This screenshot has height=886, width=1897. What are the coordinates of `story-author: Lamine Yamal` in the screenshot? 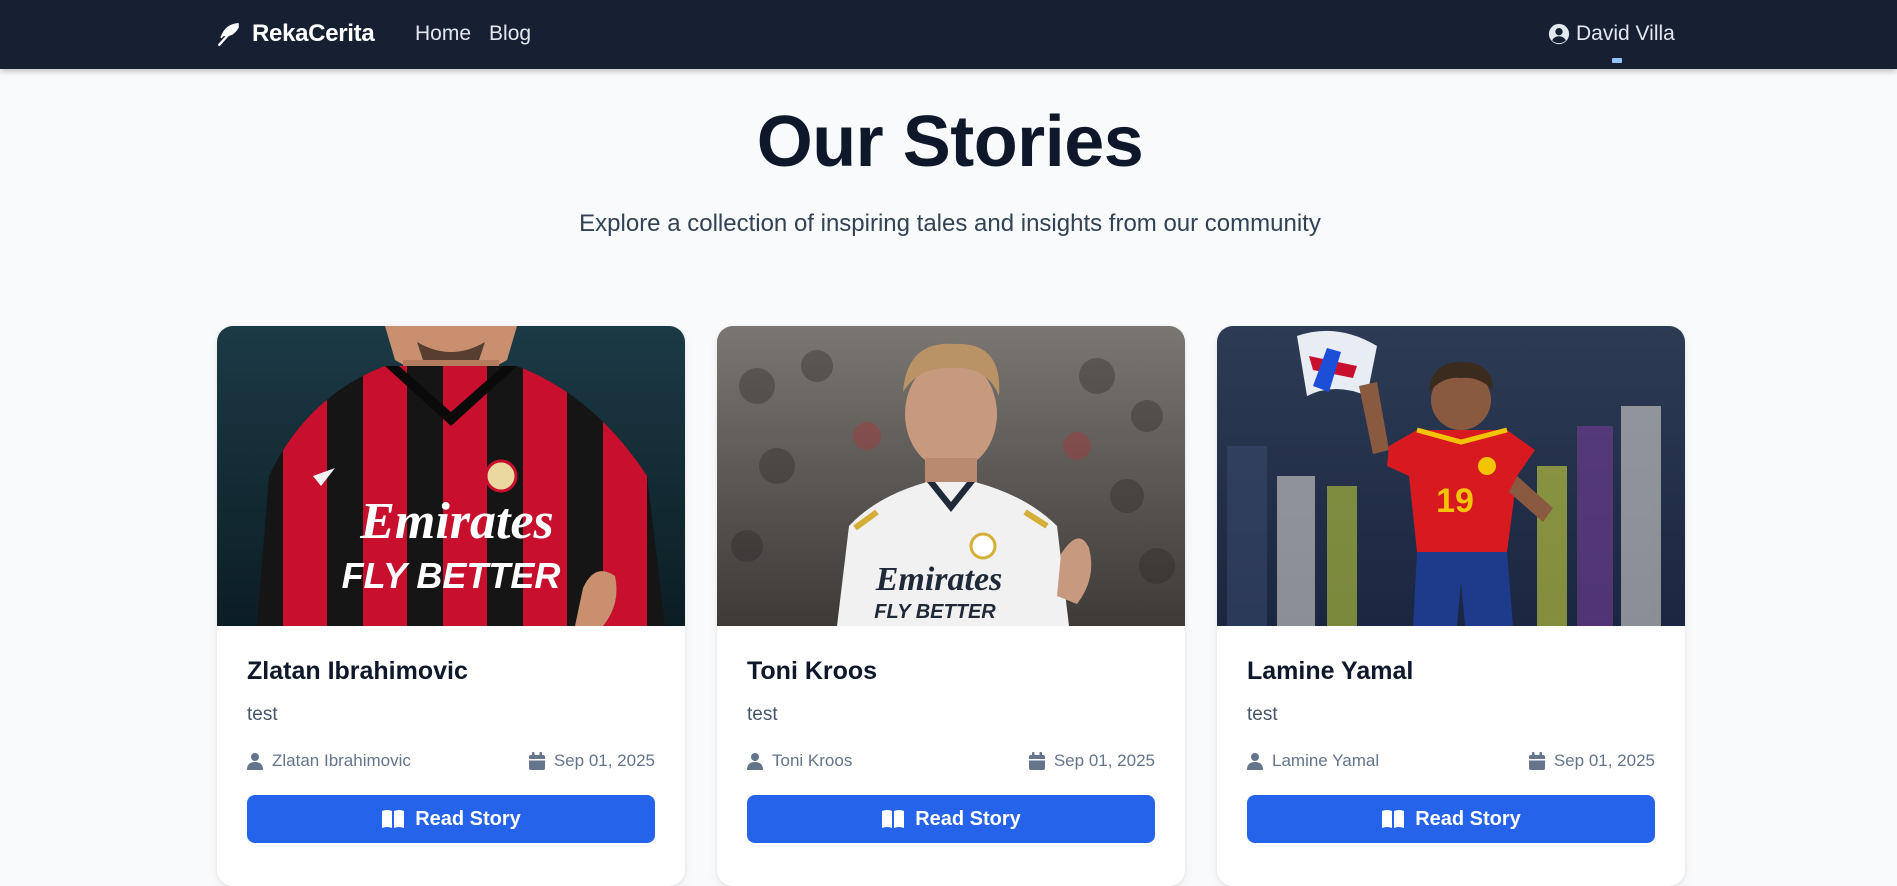 It's located at (1313, 761).